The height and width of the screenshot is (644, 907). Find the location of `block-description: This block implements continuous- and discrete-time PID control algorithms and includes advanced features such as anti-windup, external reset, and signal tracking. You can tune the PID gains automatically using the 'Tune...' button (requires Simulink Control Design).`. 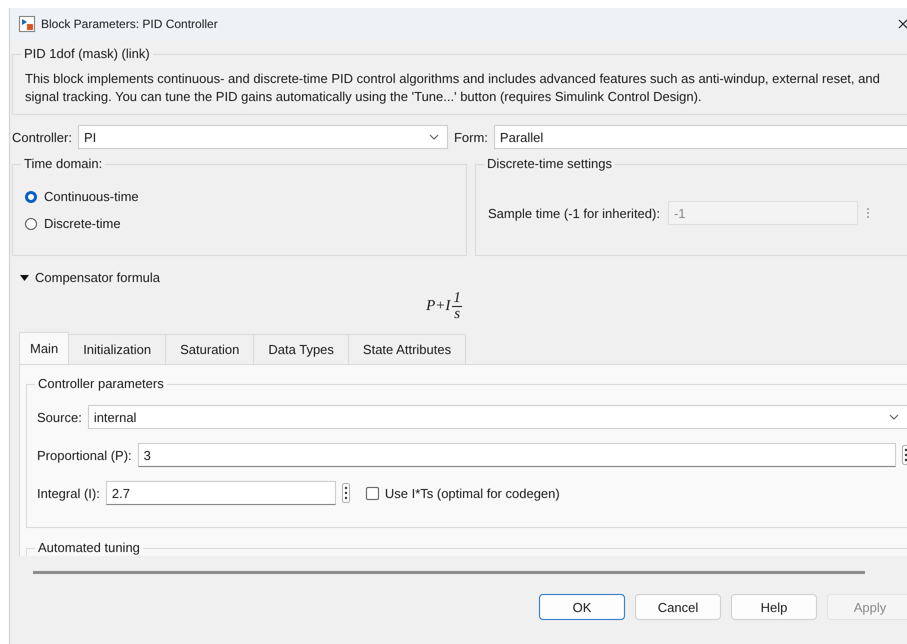

block-description: This block implements continuous- and discrete-time PID control algorithms and includes advanced features such as anti-windup, external reset, and signal tracking. You can tune the PID gains automatically using the 'Tune...' button (requires Simulink Control Design). is located at coordinates (453, 88).